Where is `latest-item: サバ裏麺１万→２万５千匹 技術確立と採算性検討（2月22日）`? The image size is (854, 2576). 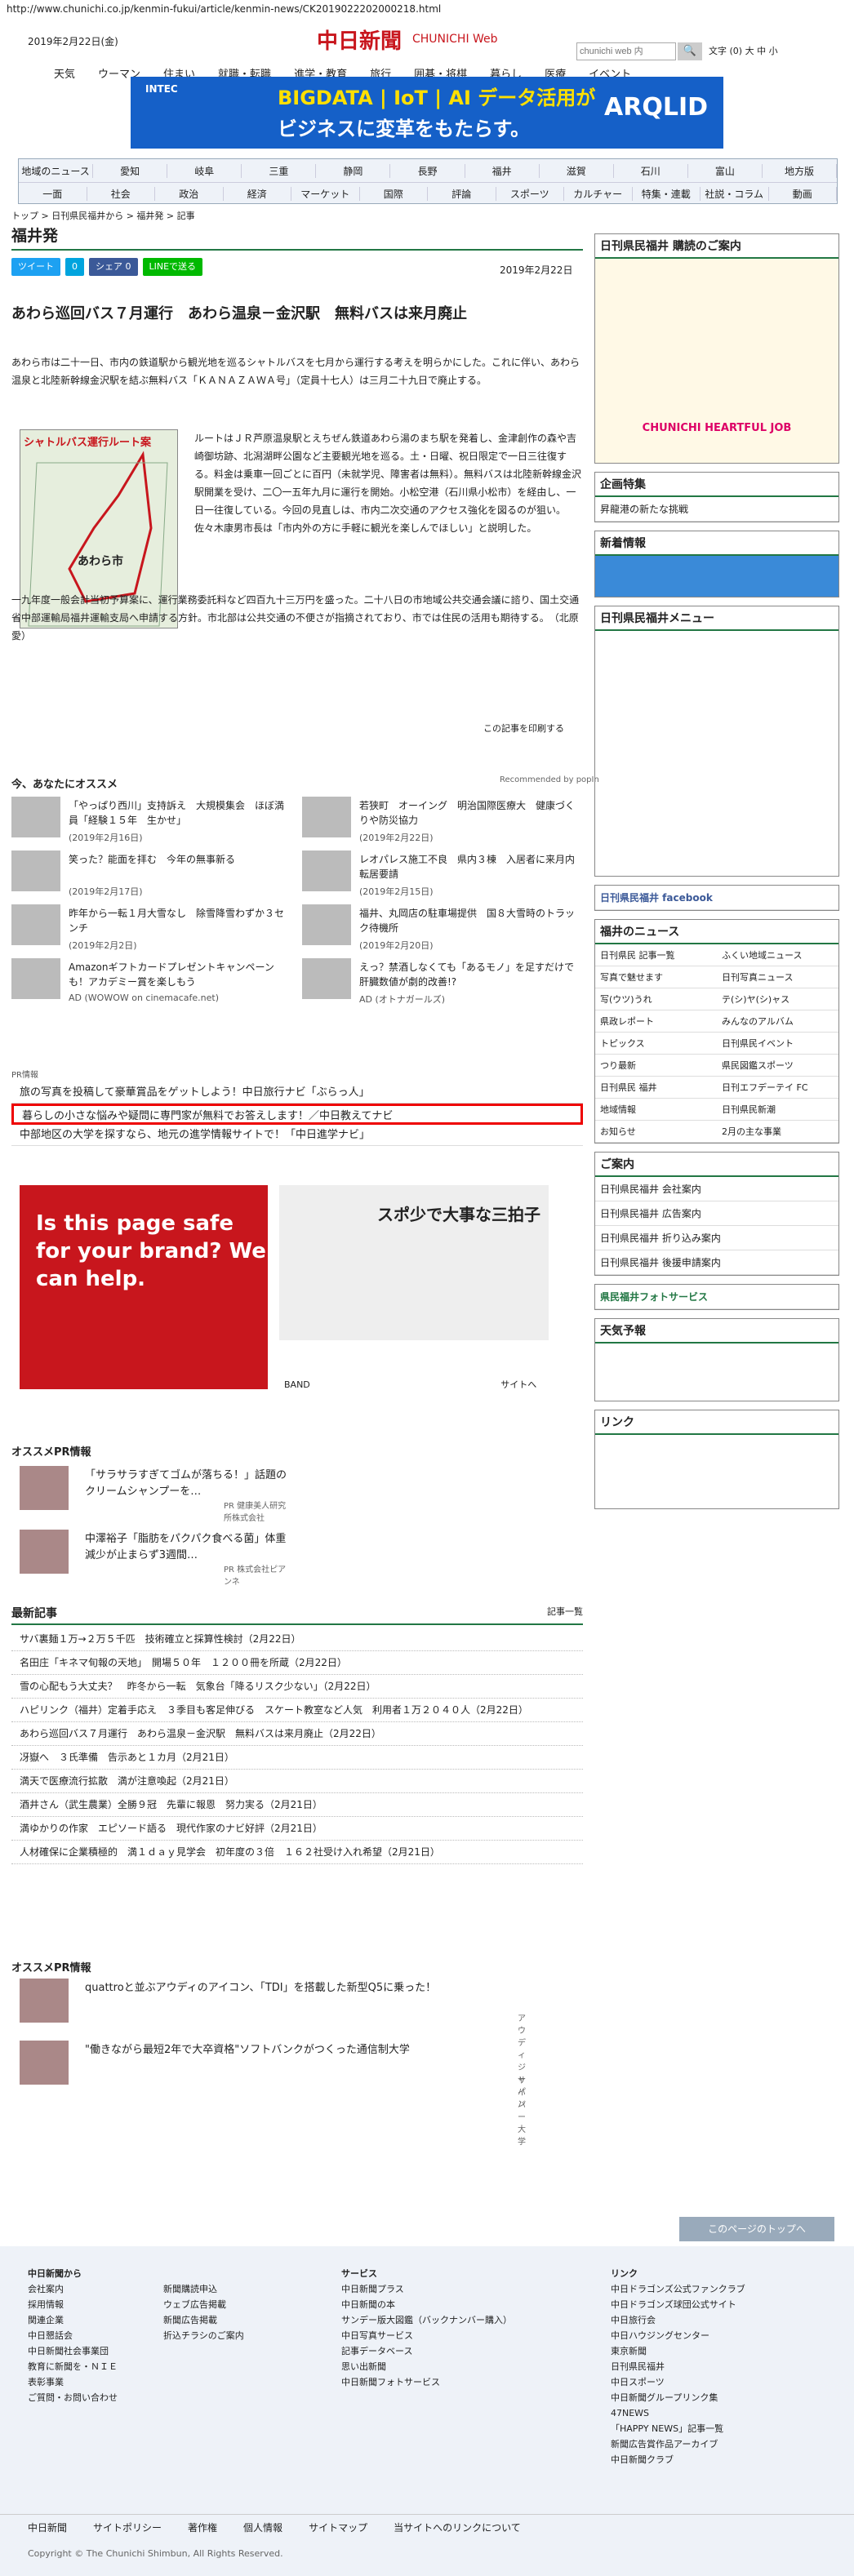
latest-item: サバ裏麺１万→２万５千匹 技術確立と採算性検討（2月22日） is located at coordinates (297, 1639).